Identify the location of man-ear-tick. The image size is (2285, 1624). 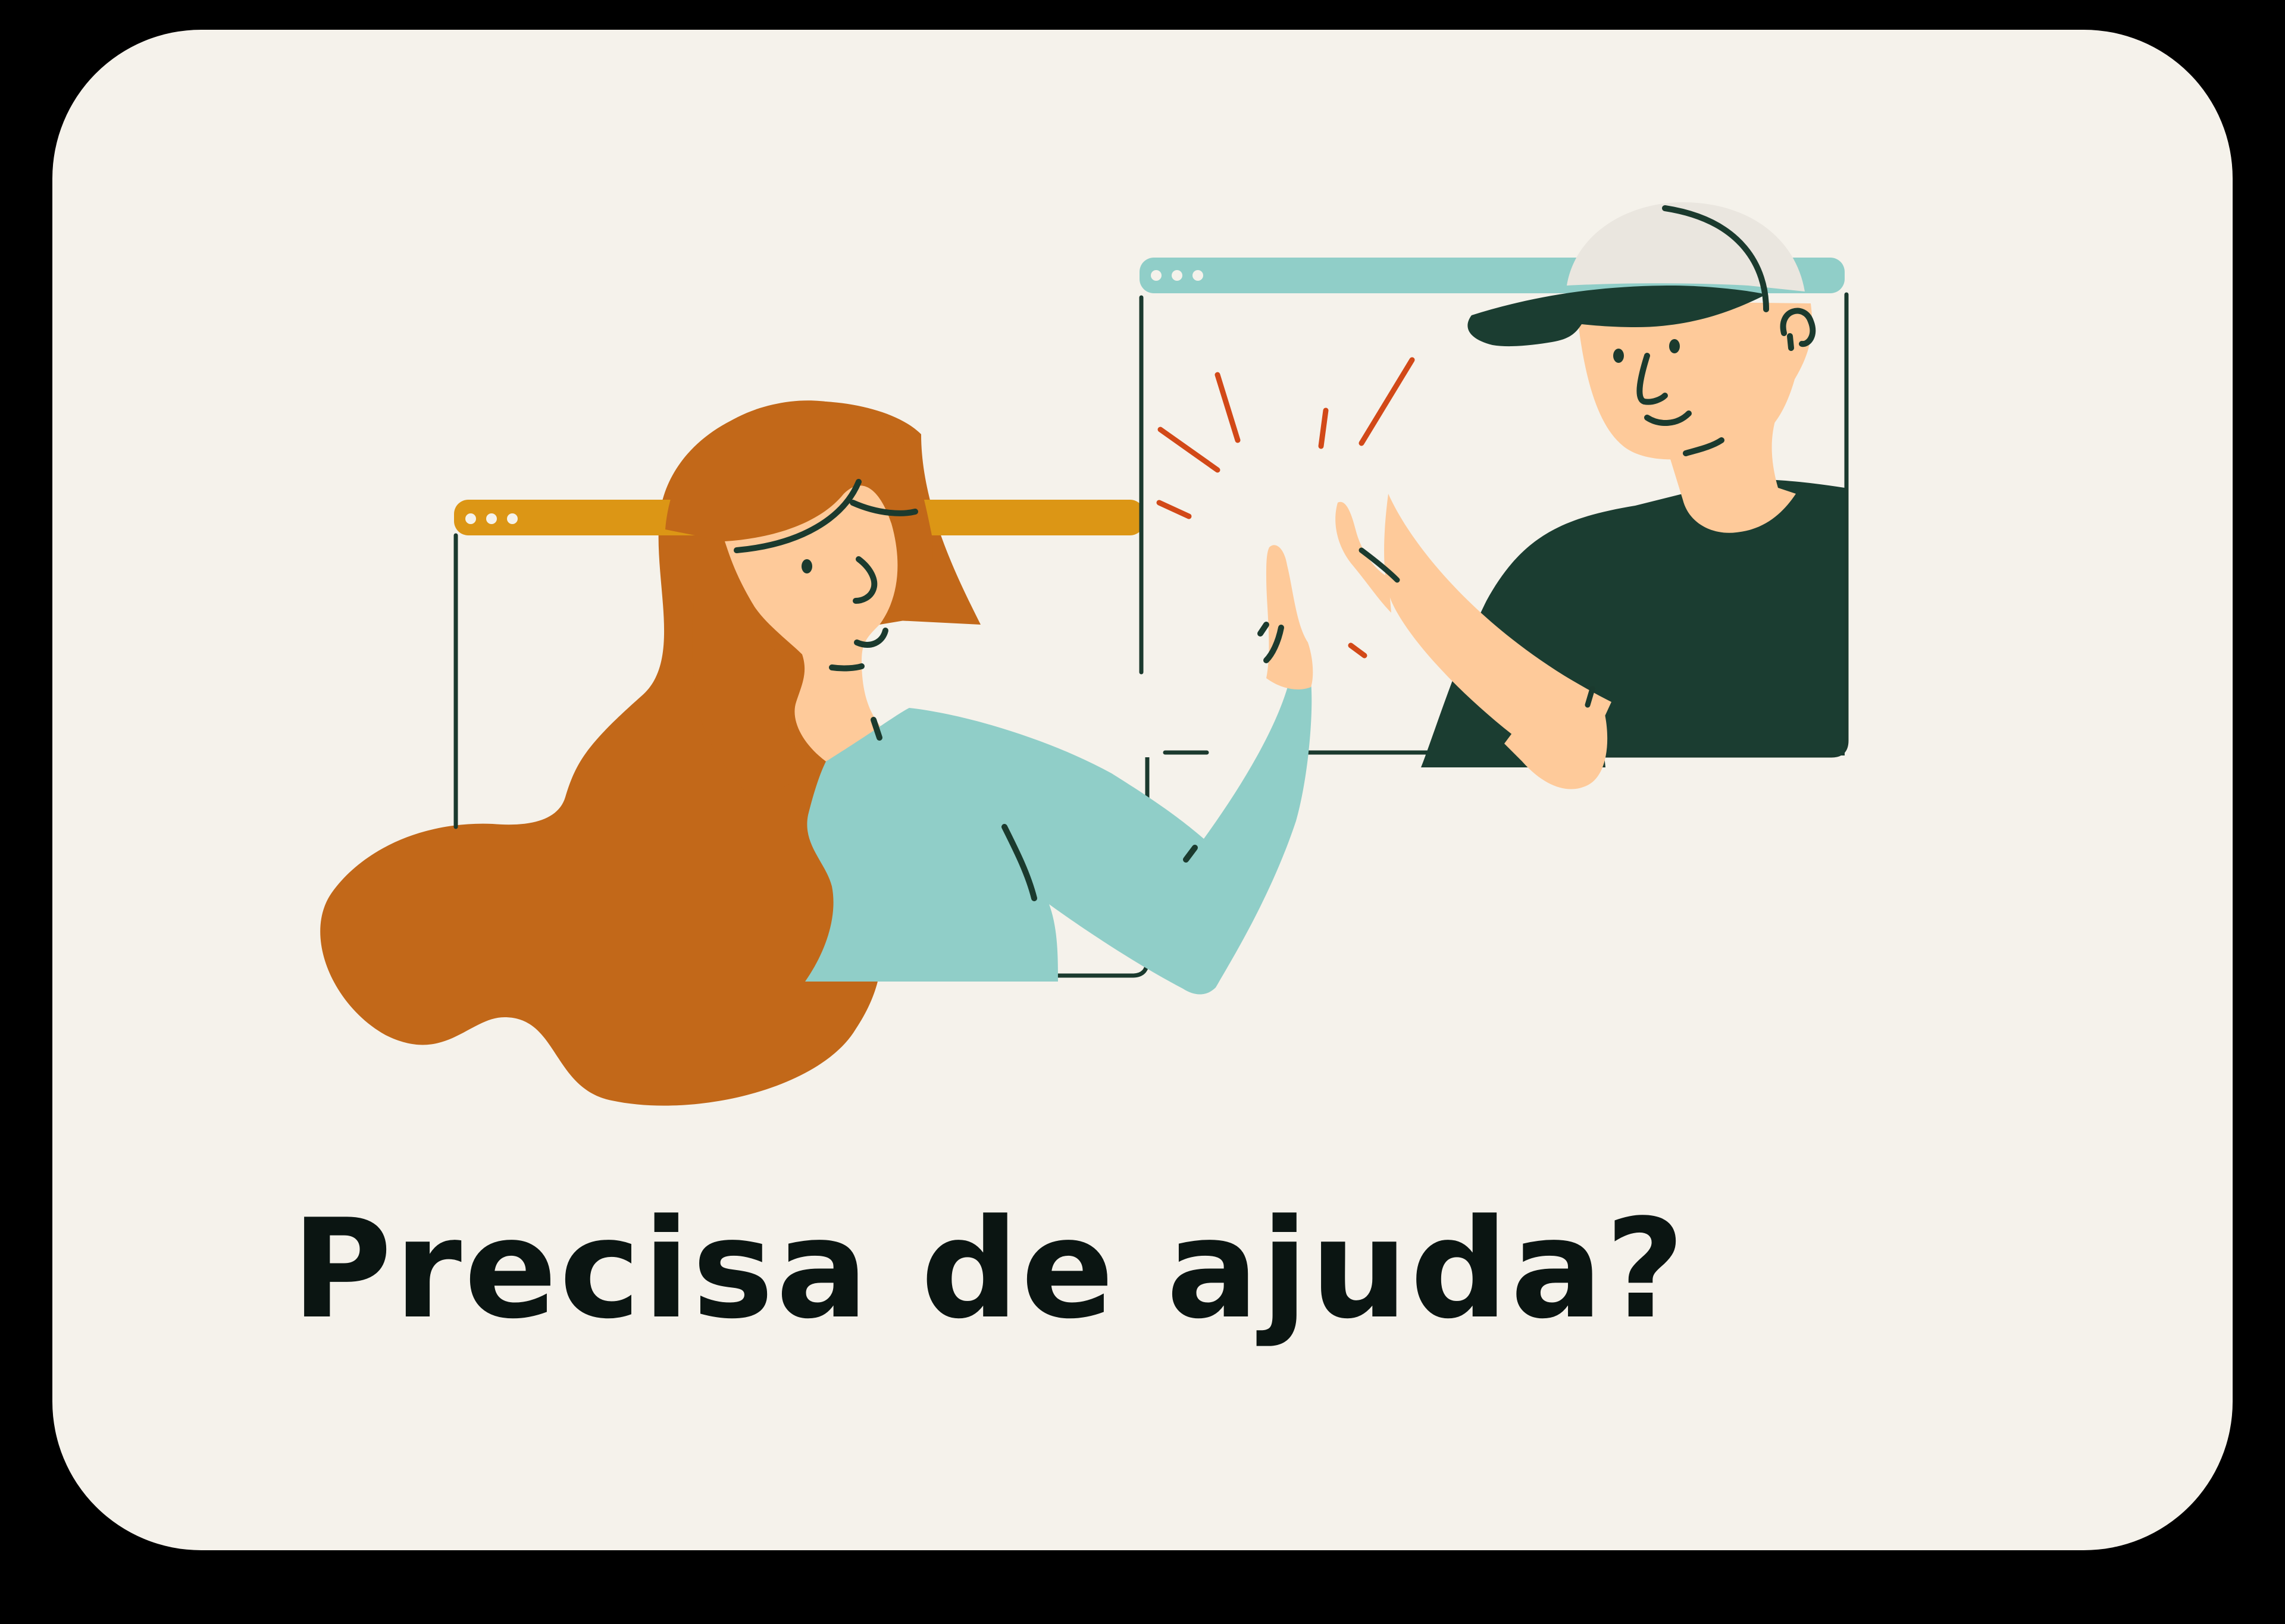
(1790, 342).